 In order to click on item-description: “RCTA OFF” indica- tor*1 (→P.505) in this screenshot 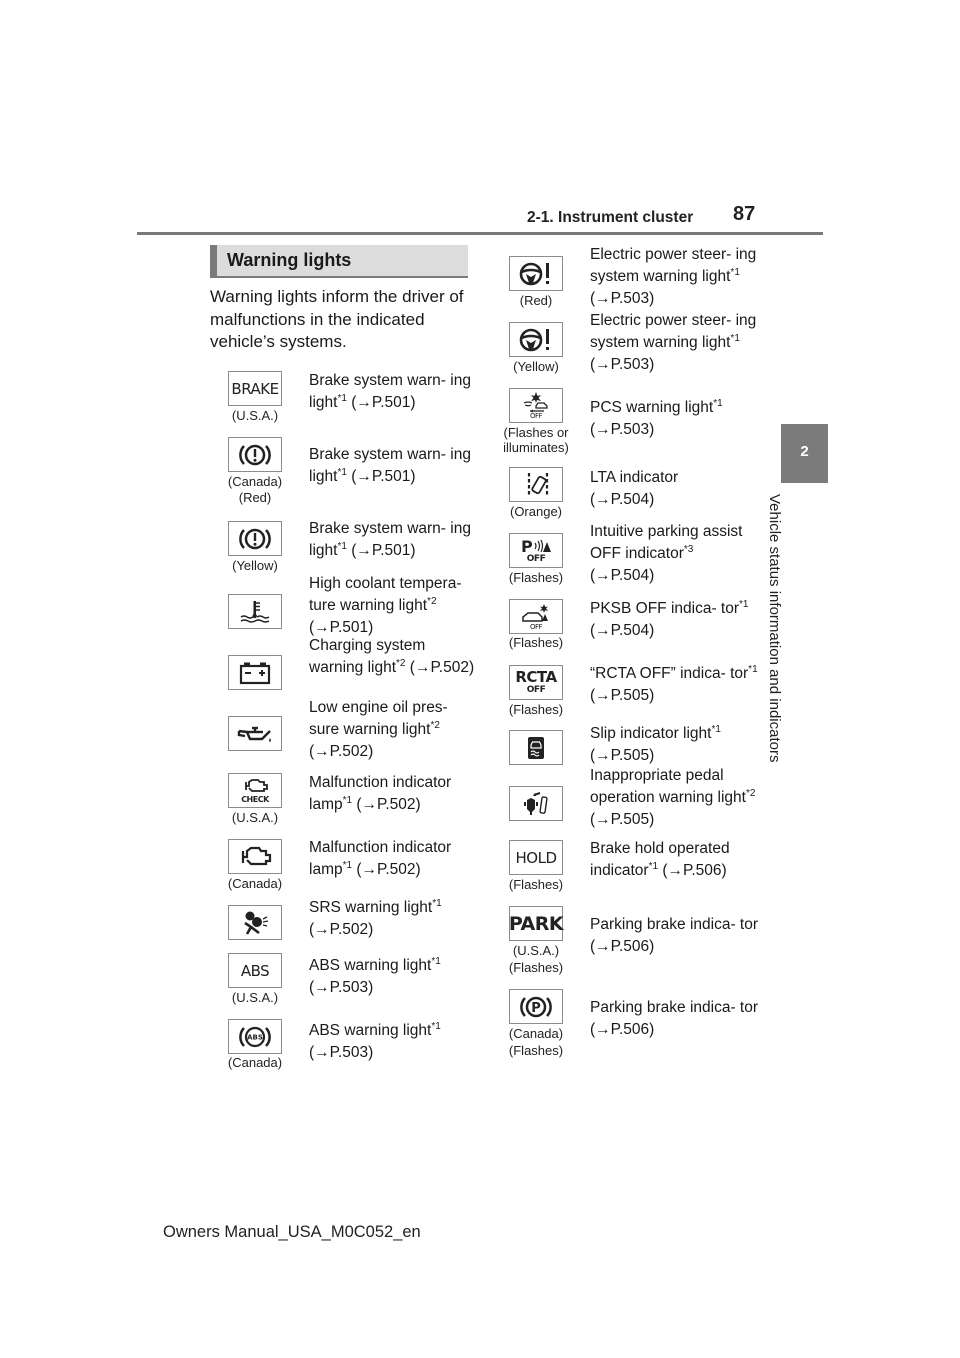, I will do `click(674, 684)`.